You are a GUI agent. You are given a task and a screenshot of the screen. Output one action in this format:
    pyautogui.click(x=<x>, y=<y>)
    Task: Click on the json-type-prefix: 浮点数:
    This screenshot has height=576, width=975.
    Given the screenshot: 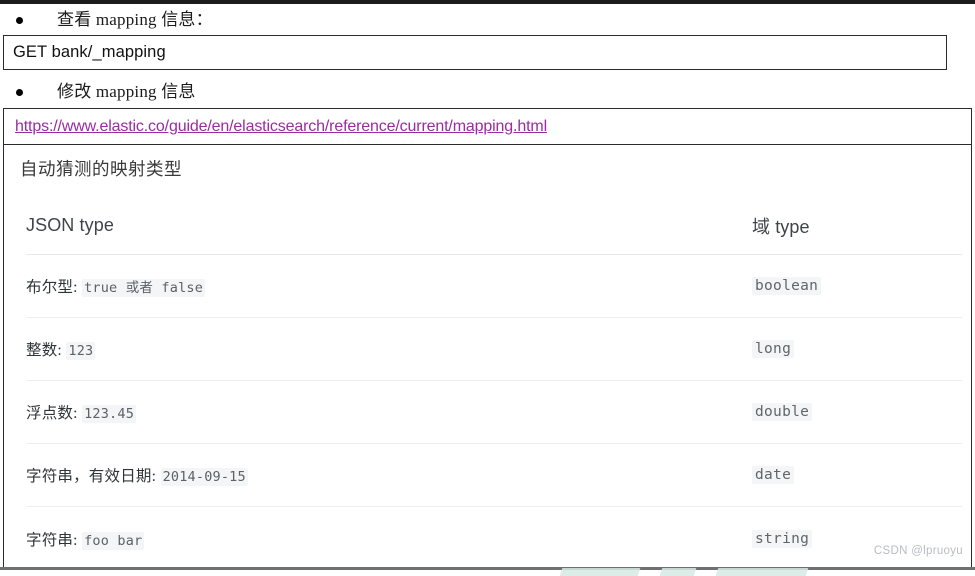 What is the action you would take?
    pyautogui.click(x=52, y=413)
    